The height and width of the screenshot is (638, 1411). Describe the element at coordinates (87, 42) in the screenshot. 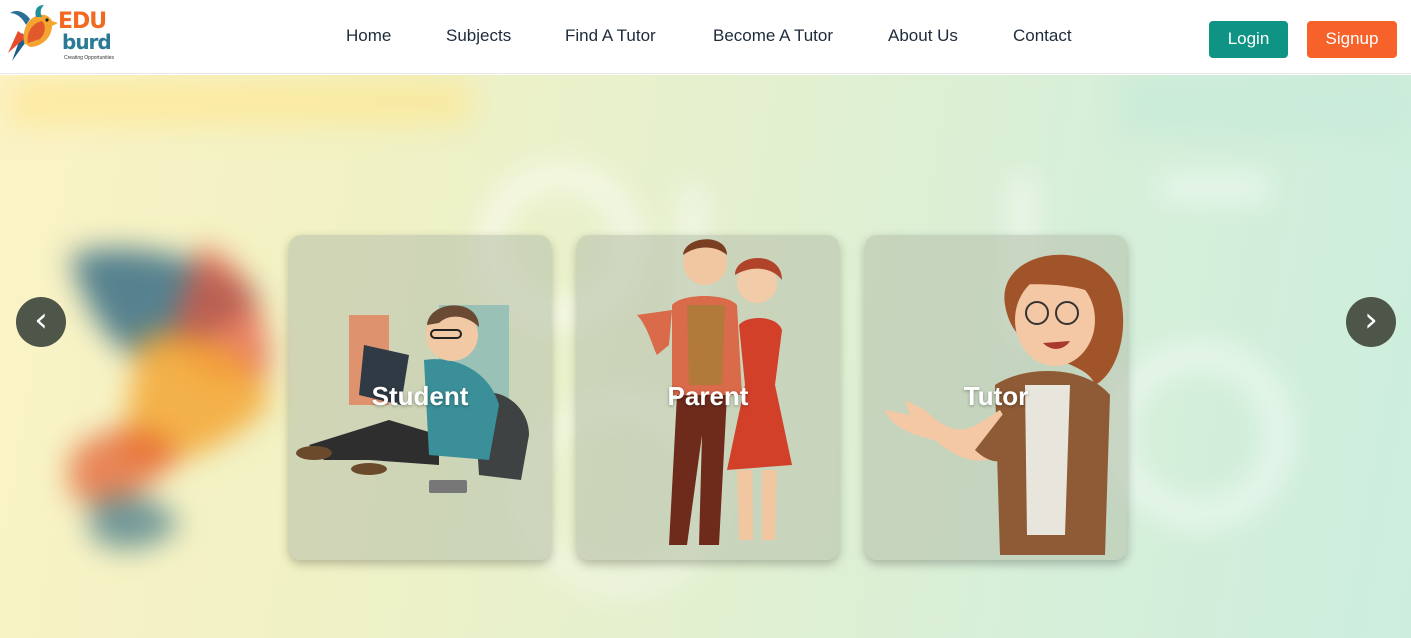

I see `logo-wordmark-burd: burd` at that location.